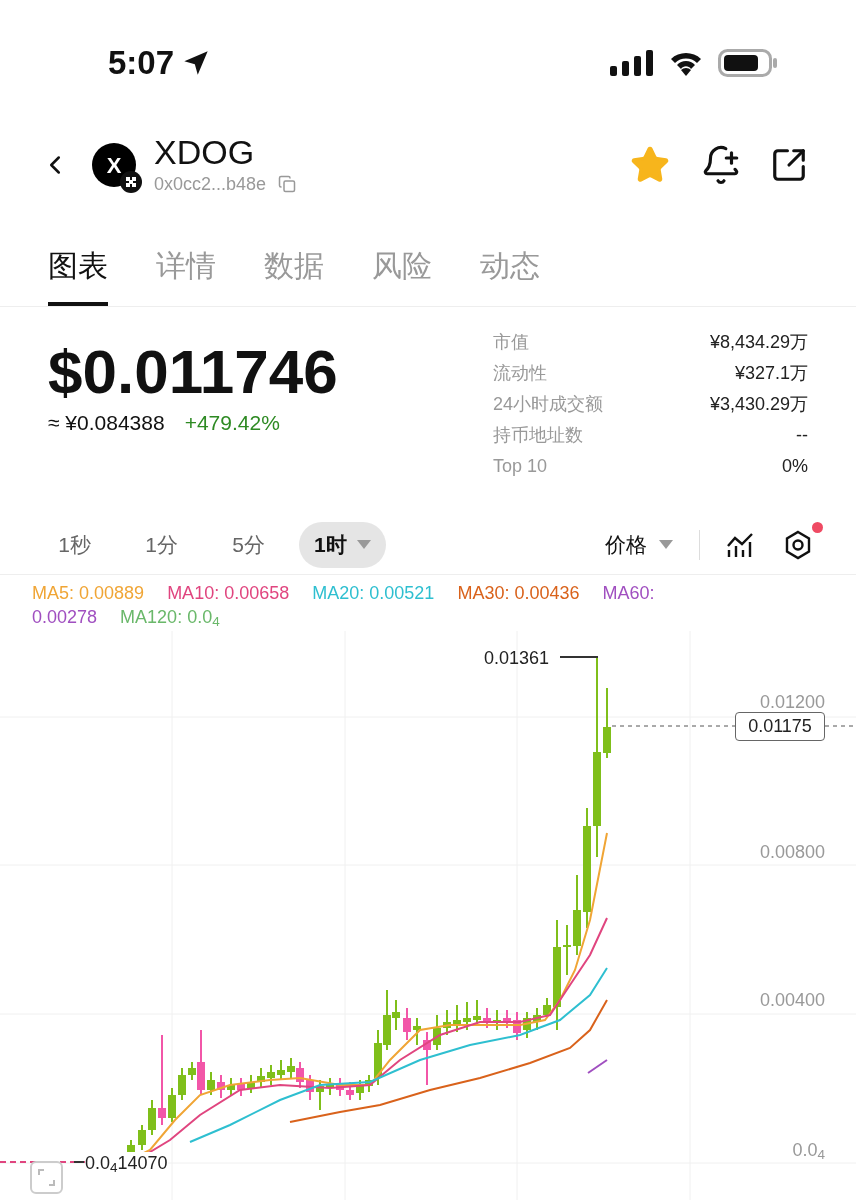 The width and height of the screenshot is (856, 1200). Describe the element at coordinates (632, 63) in the screenshot. I see `signal-icon` at that location.